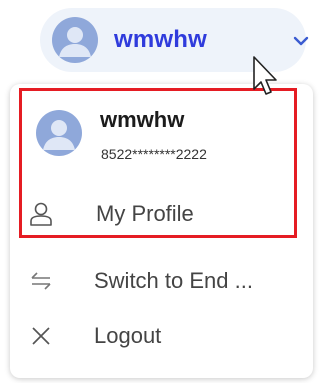  Describe the element at coordinates (161, 39) in the screenshot. I see `header-username: wmwhw` at that location.